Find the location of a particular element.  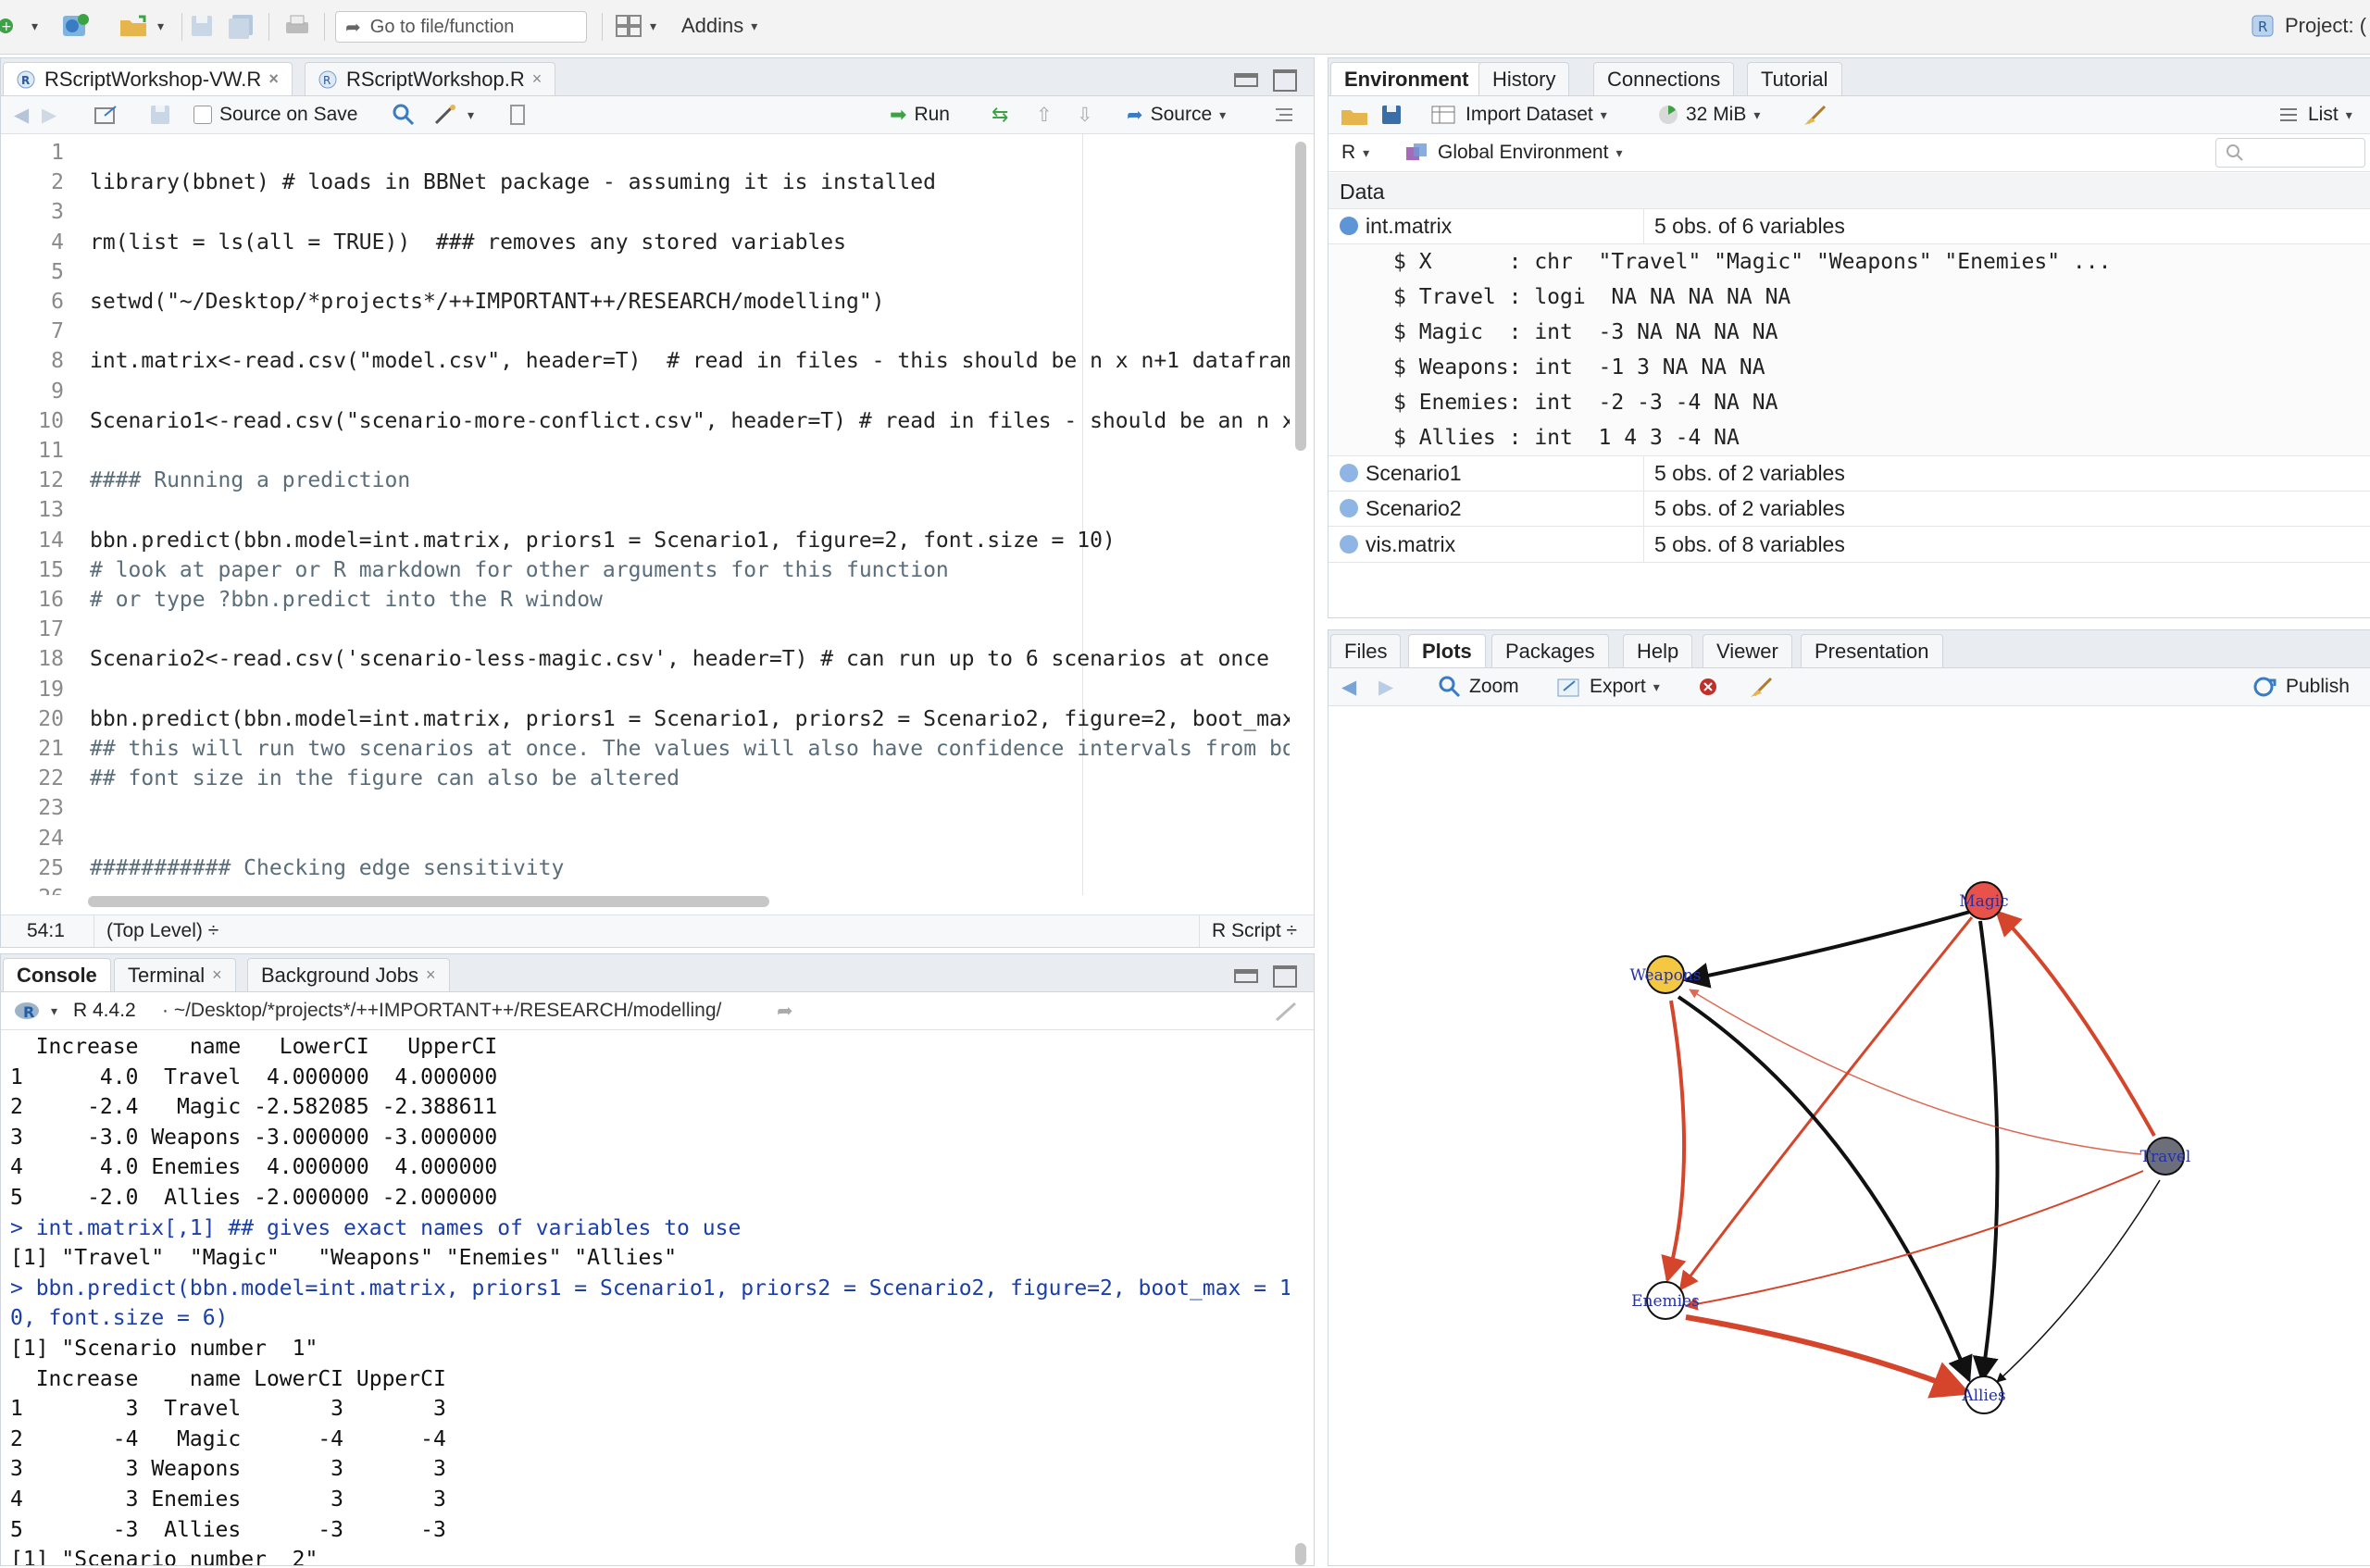

tab-console: Console is located at coordinates (57, 974).